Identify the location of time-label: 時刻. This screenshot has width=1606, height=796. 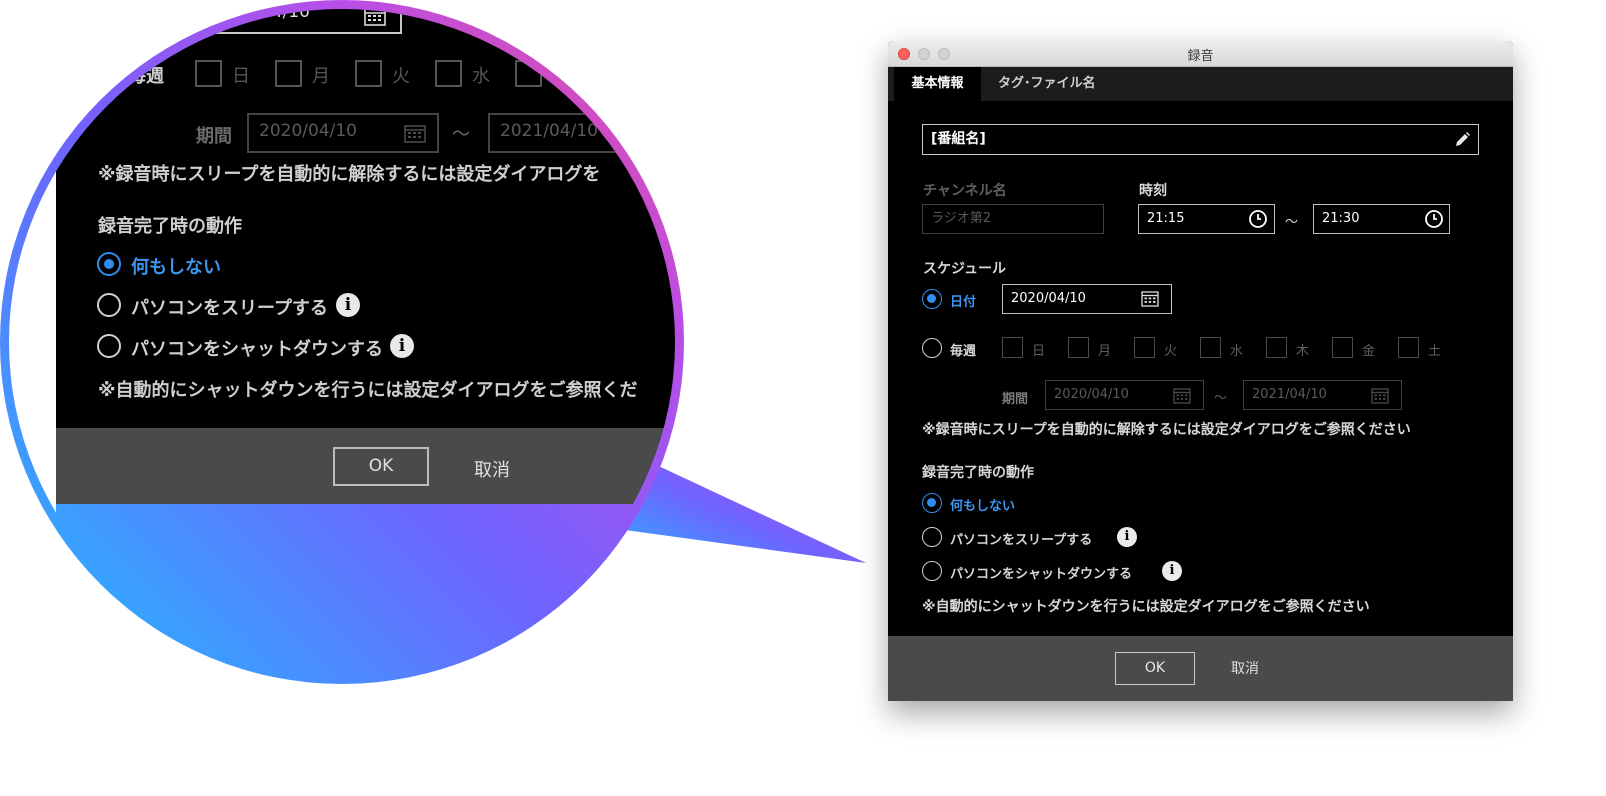
(1153, 191).